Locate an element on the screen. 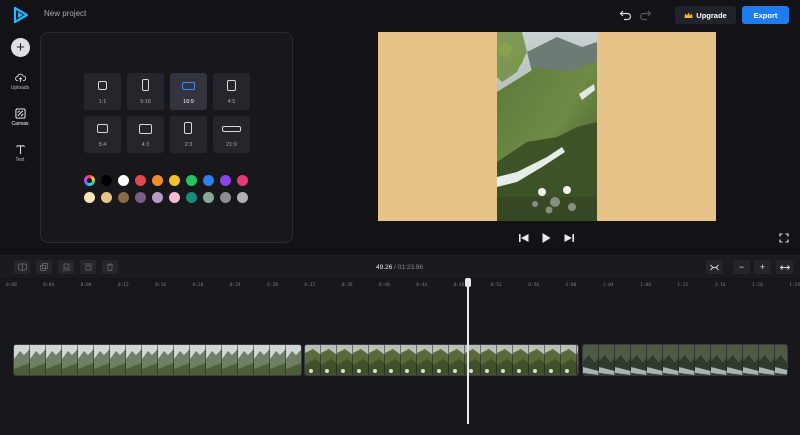  aspect-ratio-2-3: 2:3 is located at coordinates (188, 134).